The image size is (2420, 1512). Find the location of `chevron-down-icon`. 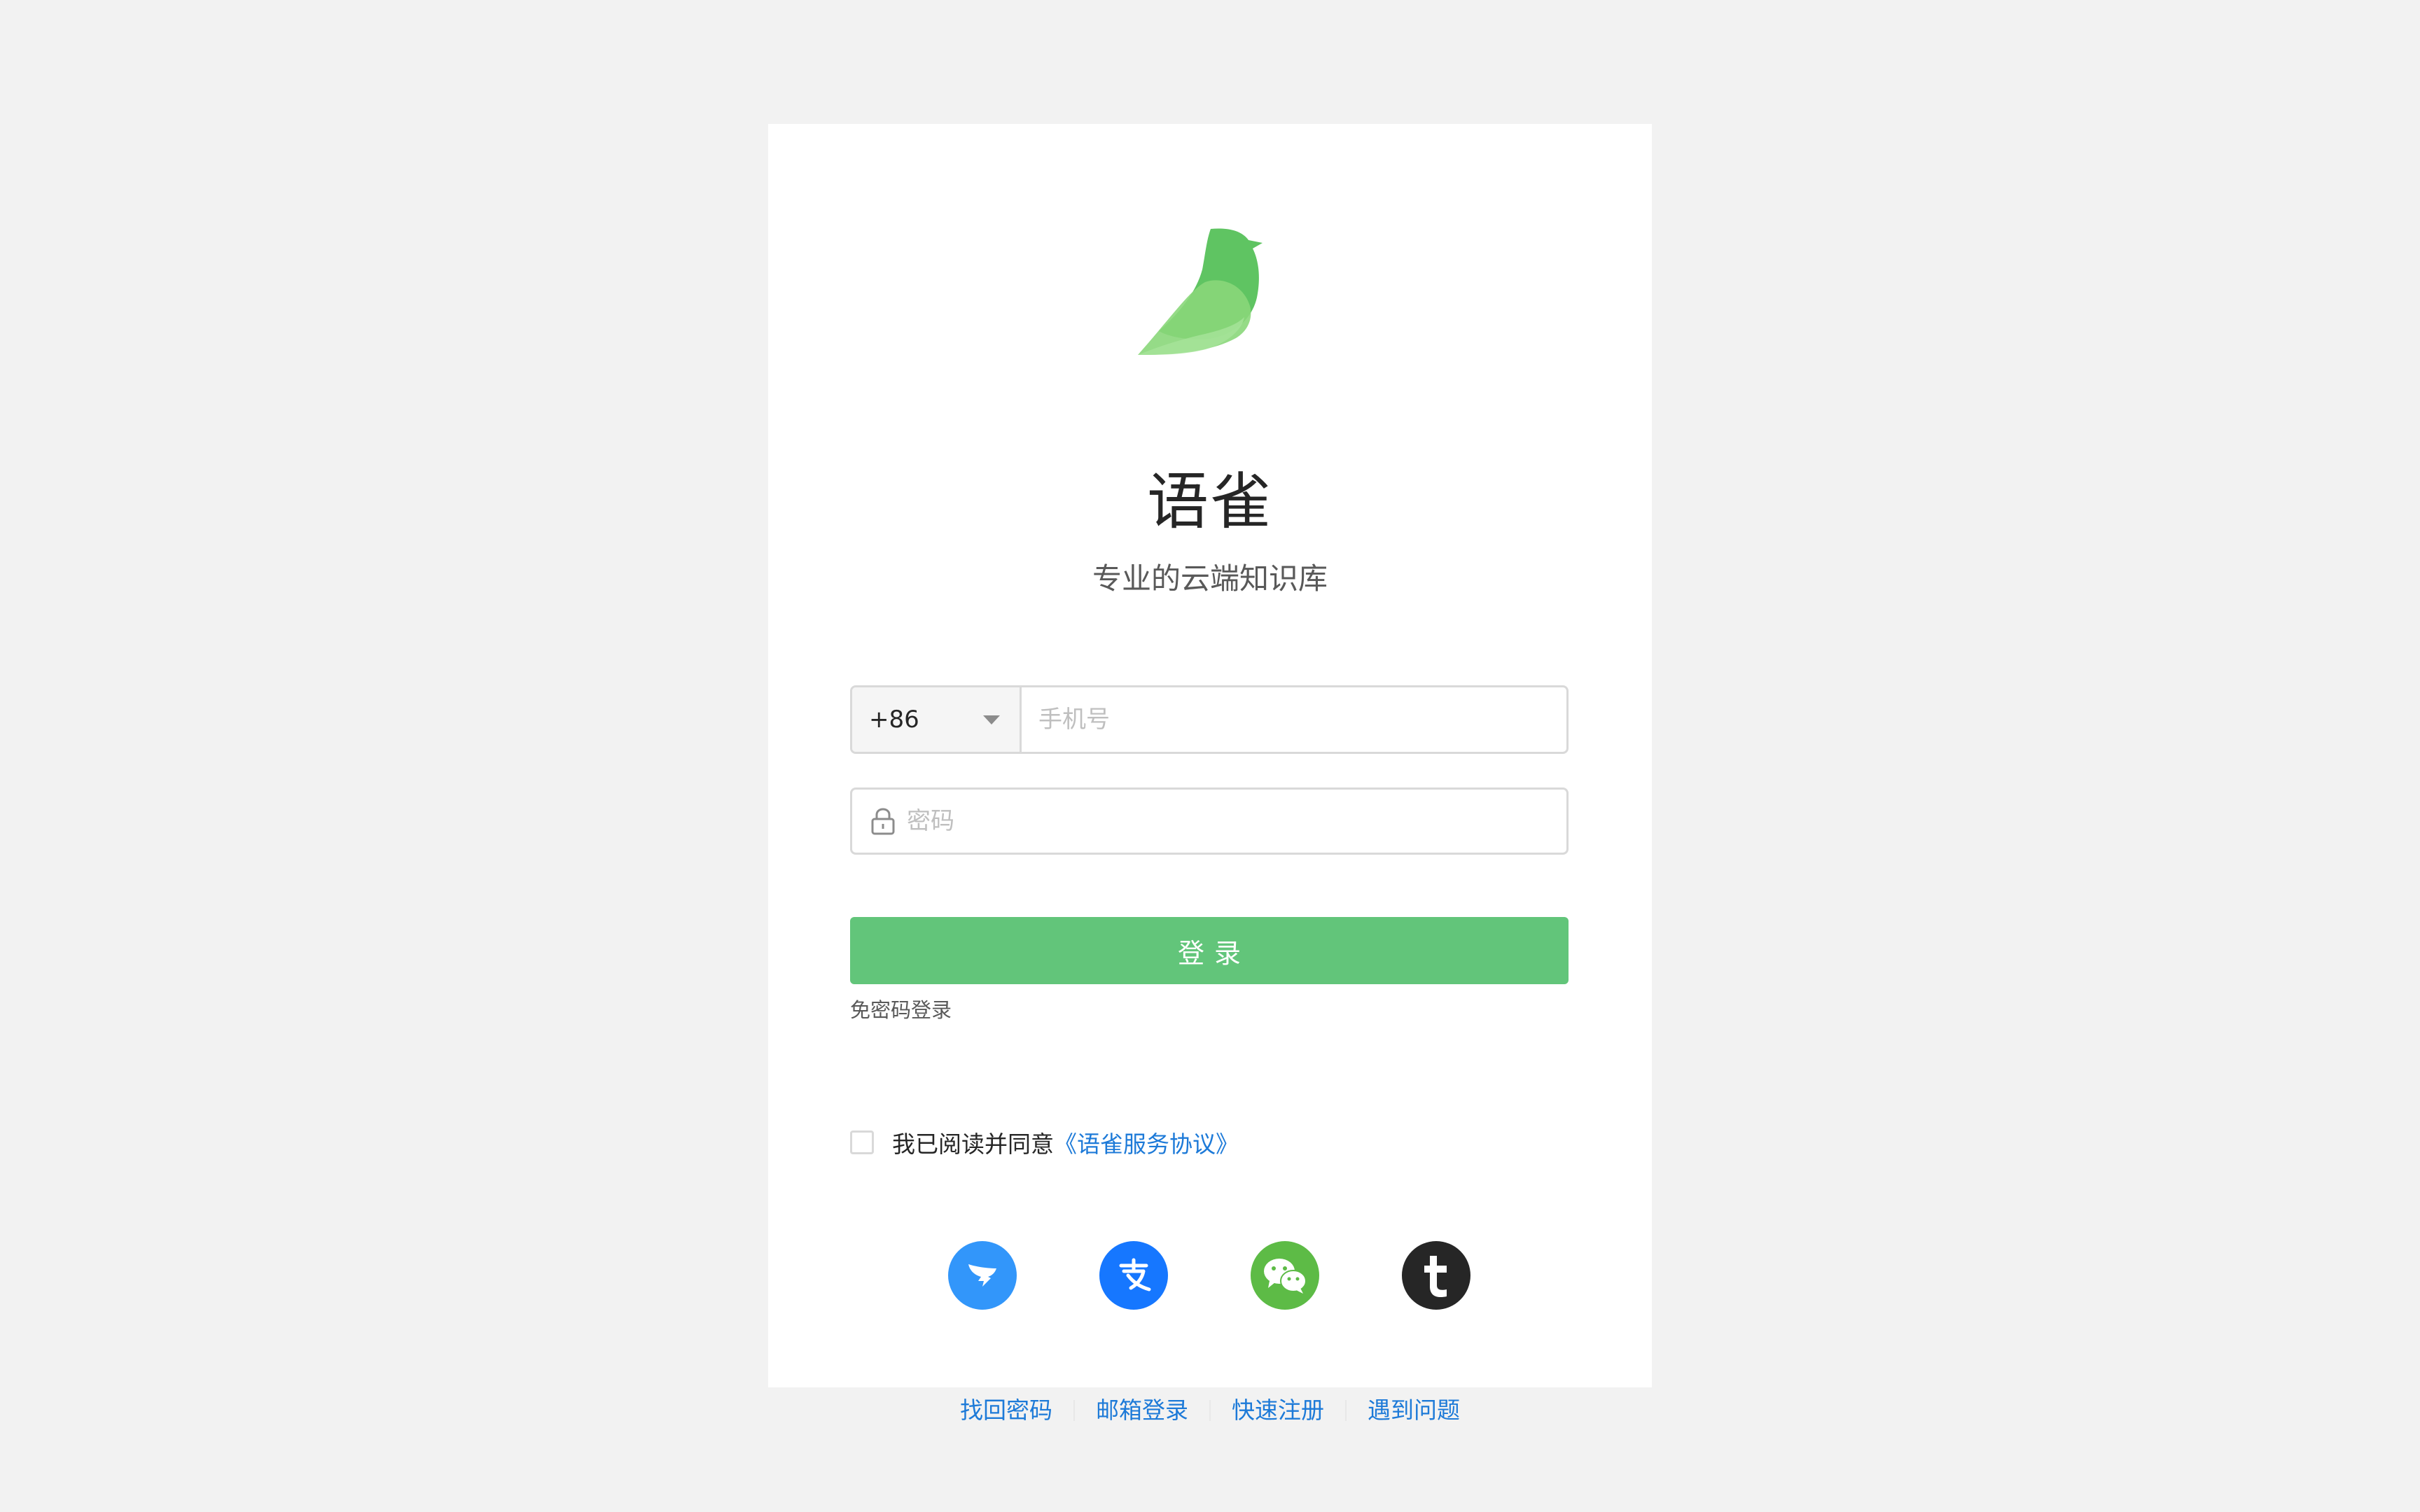

chevron-down-icon is located at coordinates (991, 719).